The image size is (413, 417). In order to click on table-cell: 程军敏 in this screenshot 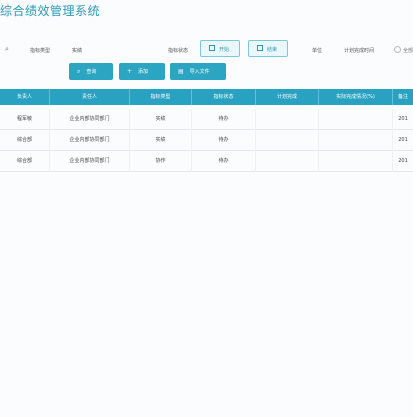, I will do `click(25, 119)`.